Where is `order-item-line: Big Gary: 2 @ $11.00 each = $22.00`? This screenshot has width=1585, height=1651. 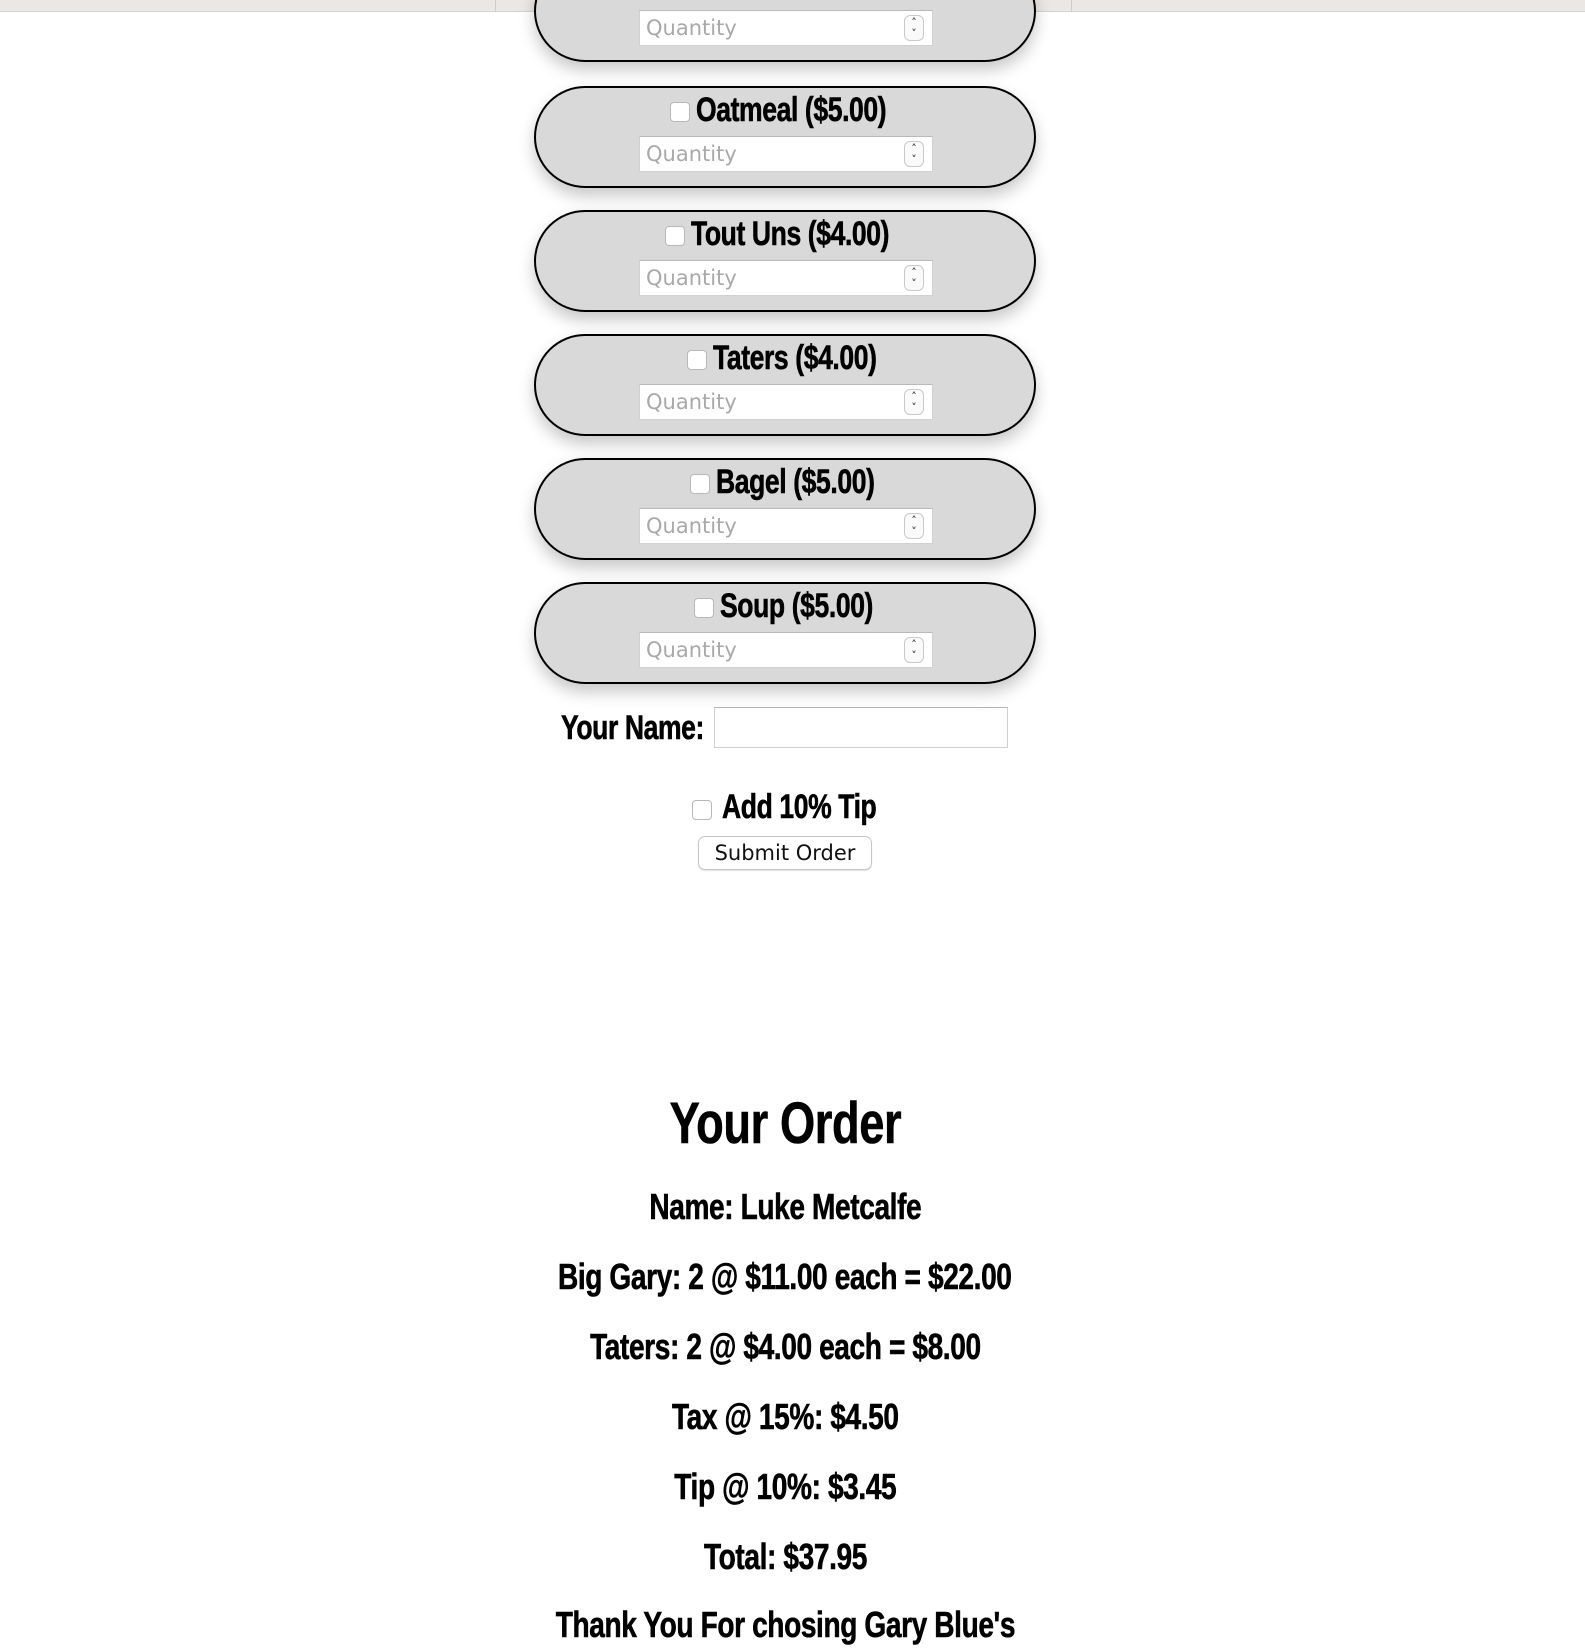
order-item-line: Big Gary: 2 @ $11.00 each = $22.00 is located at coordinates (785, 1277).